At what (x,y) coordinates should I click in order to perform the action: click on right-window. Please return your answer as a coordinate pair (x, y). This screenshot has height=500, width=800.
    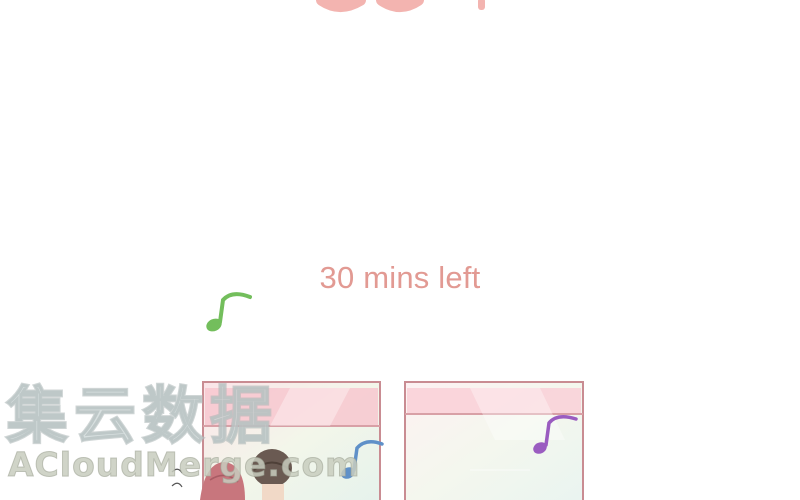
    Looking at the image, I should click on (494, 440).